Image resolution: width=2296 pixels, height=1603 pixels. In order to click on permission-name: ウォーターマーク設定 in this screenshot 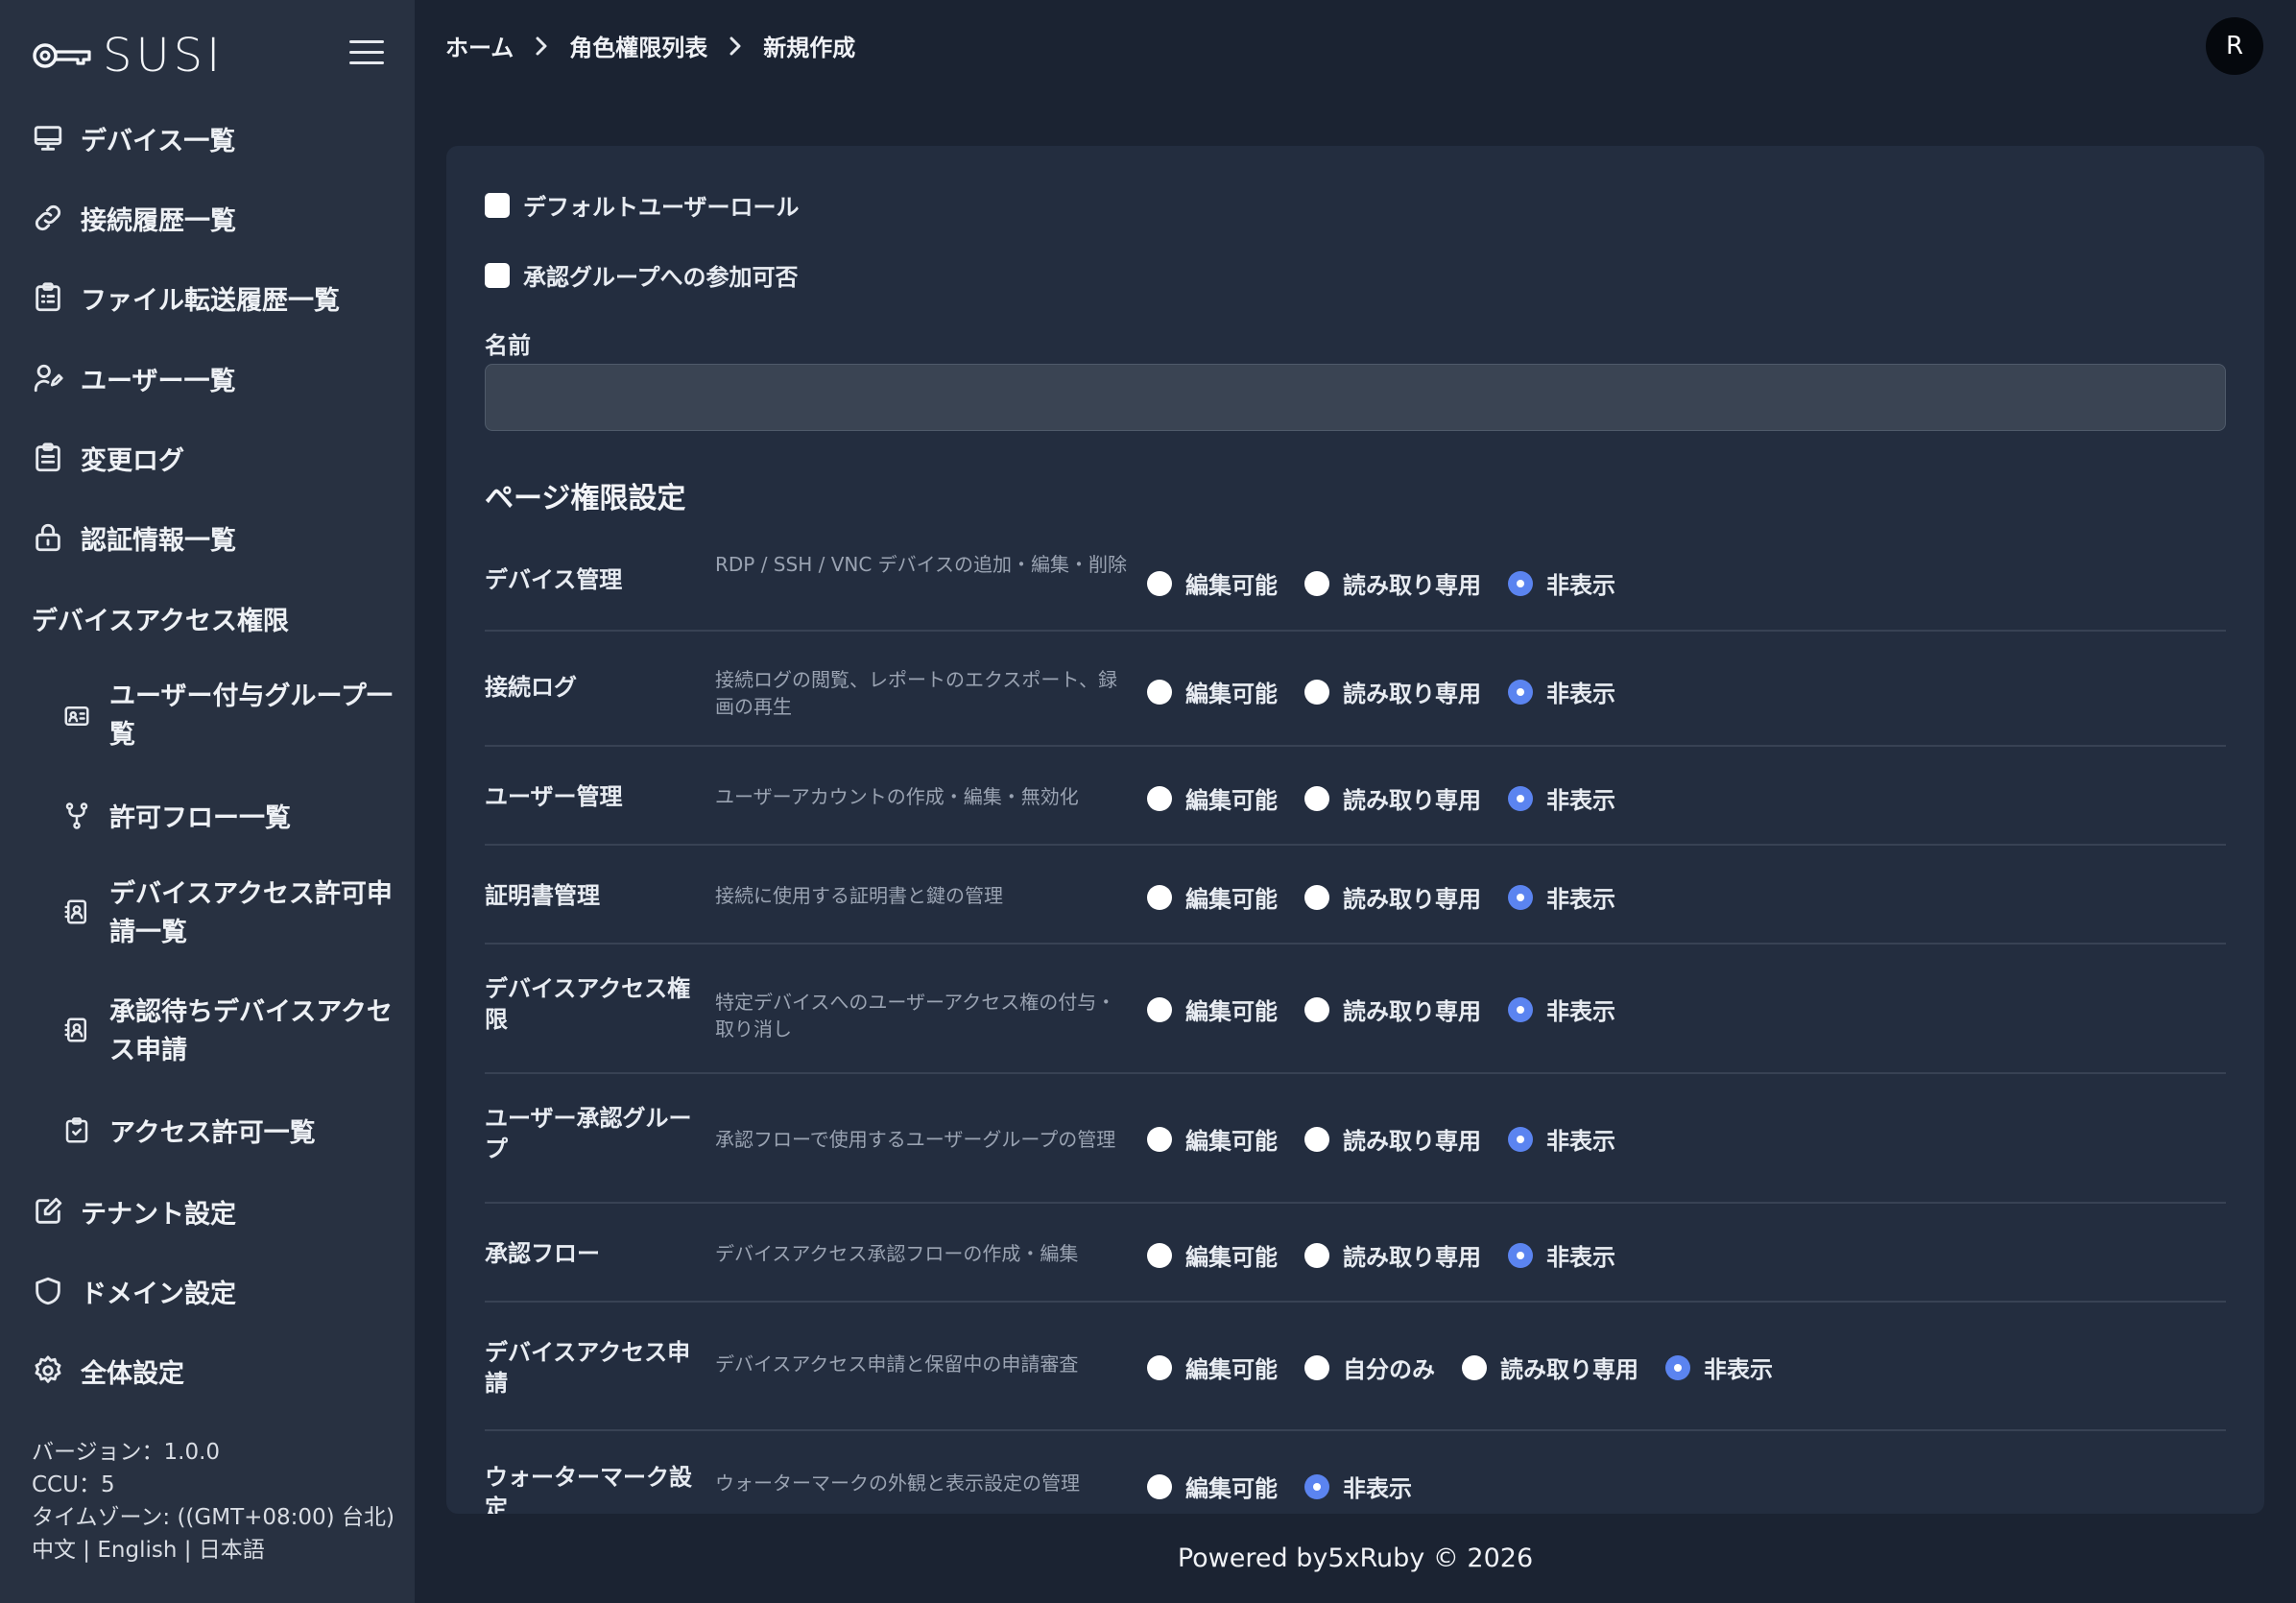, I will do `click(589, 1489)`.